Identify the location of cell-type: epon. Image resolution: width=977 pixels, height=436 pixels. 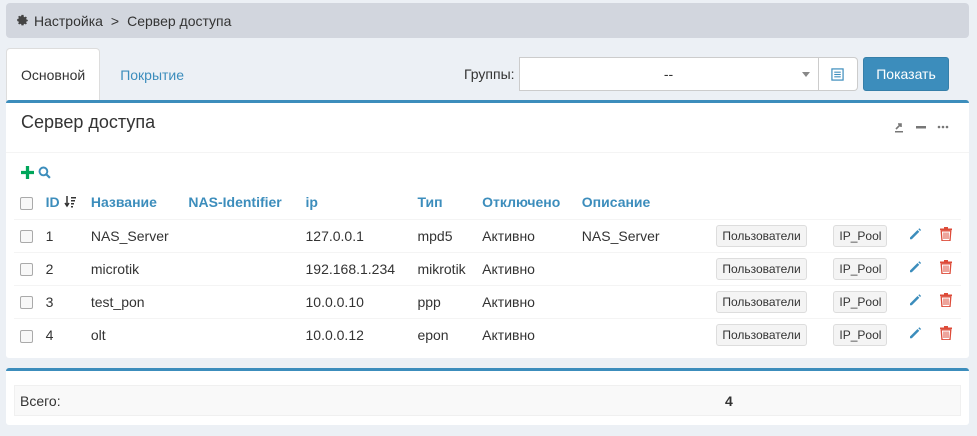
(444, 334).